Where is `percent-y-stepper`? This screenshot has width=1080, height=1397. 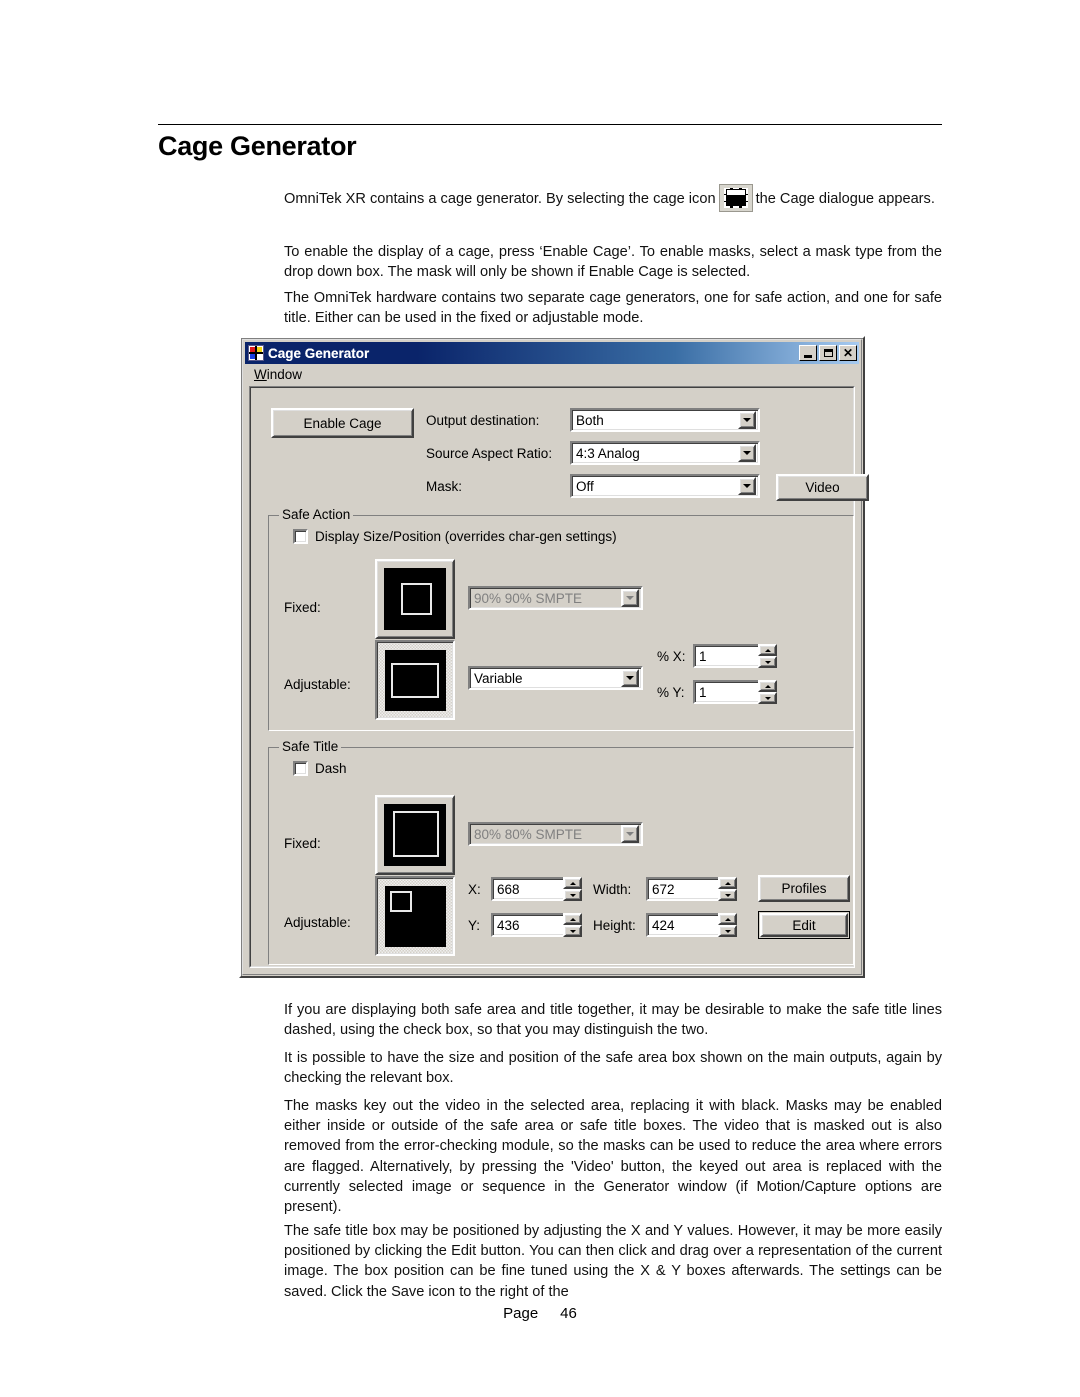
percent-y-stepper is located at coordinates (767, 692).